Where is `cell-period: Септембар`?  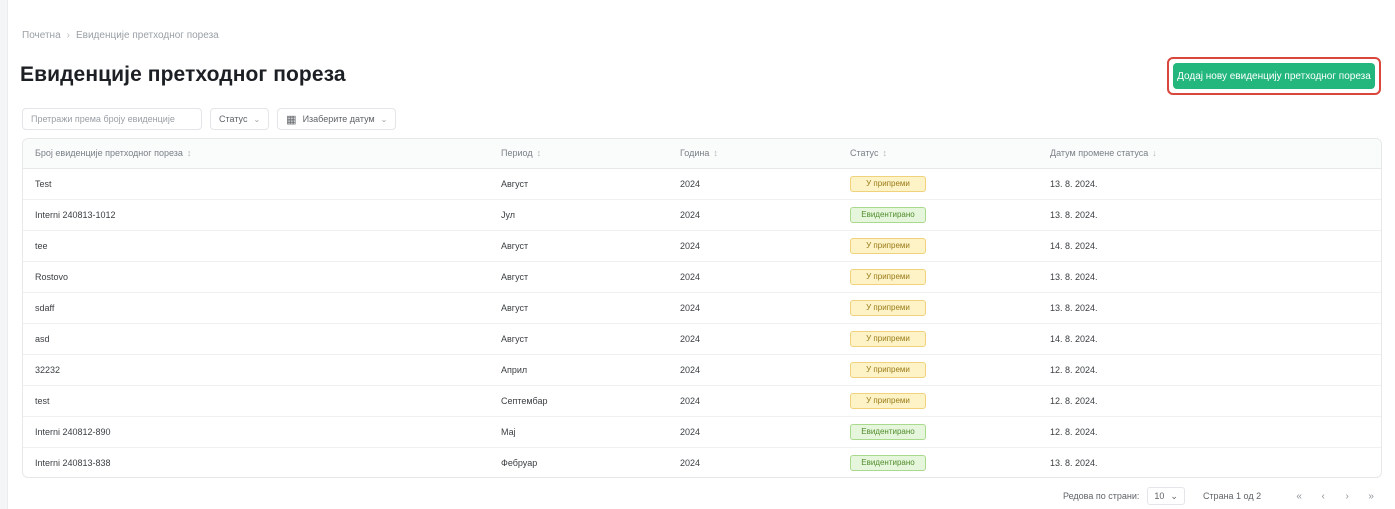
cell-period: Септембар is located at coordinates (578, 401).